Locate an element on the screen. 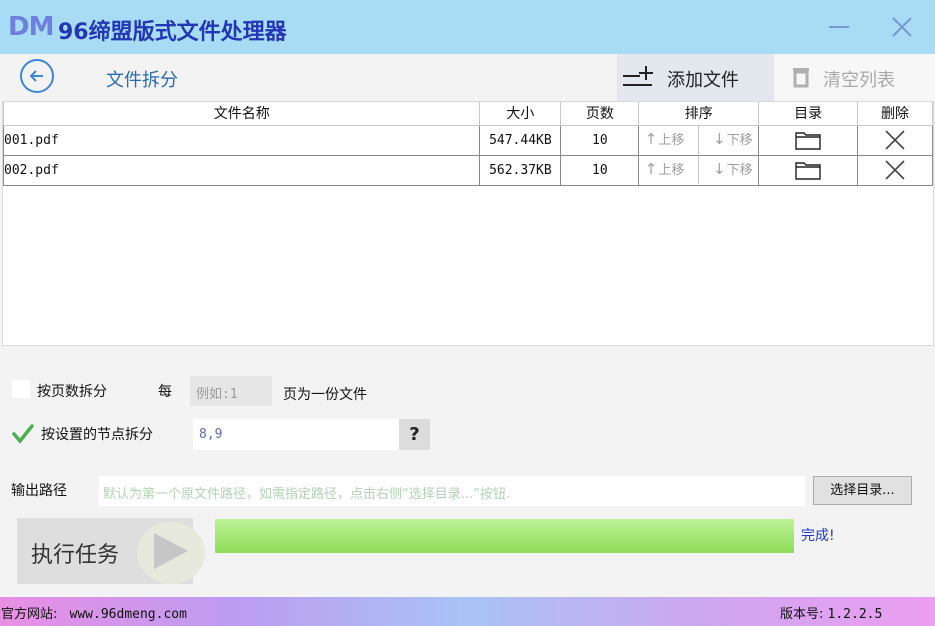 This screenshot has height=626, width=935. column-header: 大小 is located at coordinates (520, 114).